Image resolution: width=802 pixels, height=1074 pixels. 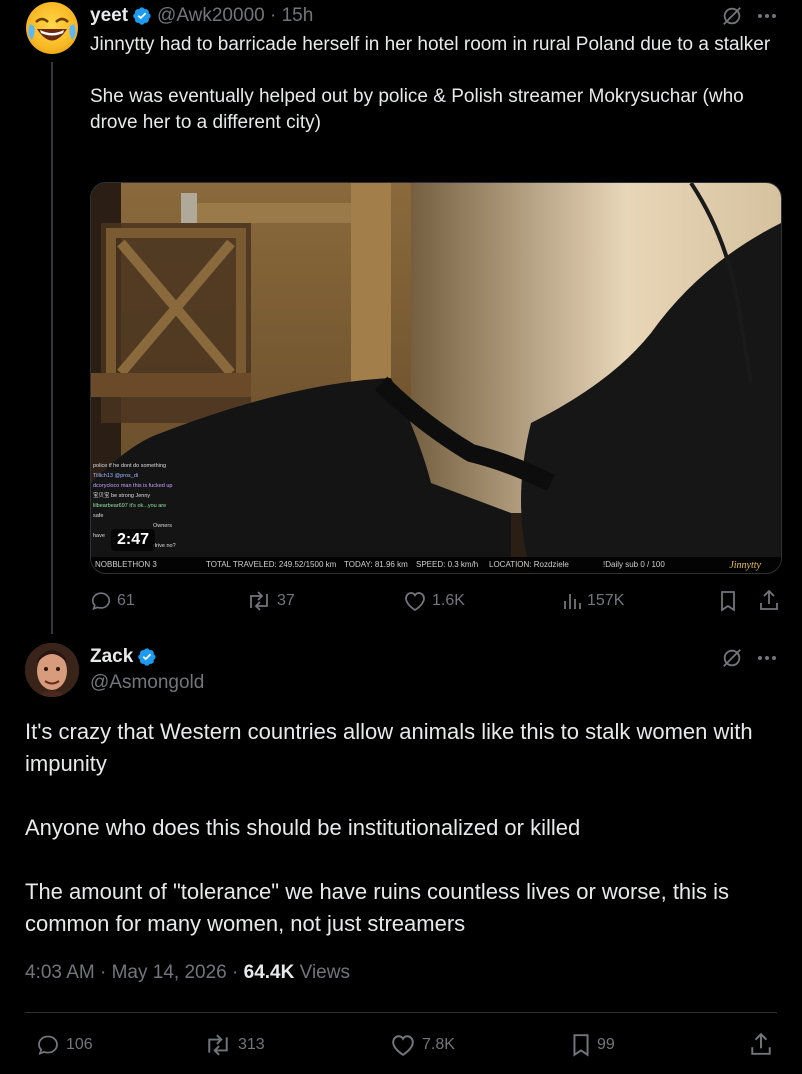 I want to click on handle: @Asmongold, so click(x=147, y=683).